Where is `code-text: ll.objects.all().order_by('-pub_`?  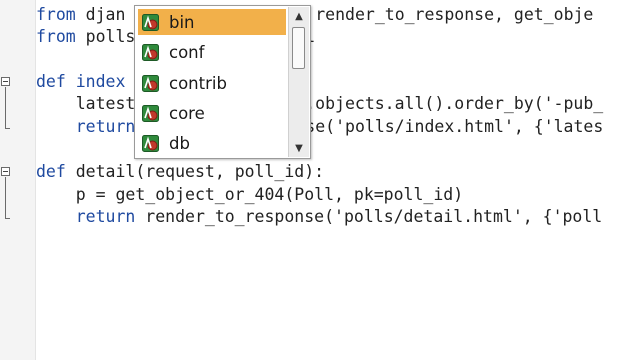
code-text: ll.objects.all().order_by('-pub_ is located at coordinates (444, 103).